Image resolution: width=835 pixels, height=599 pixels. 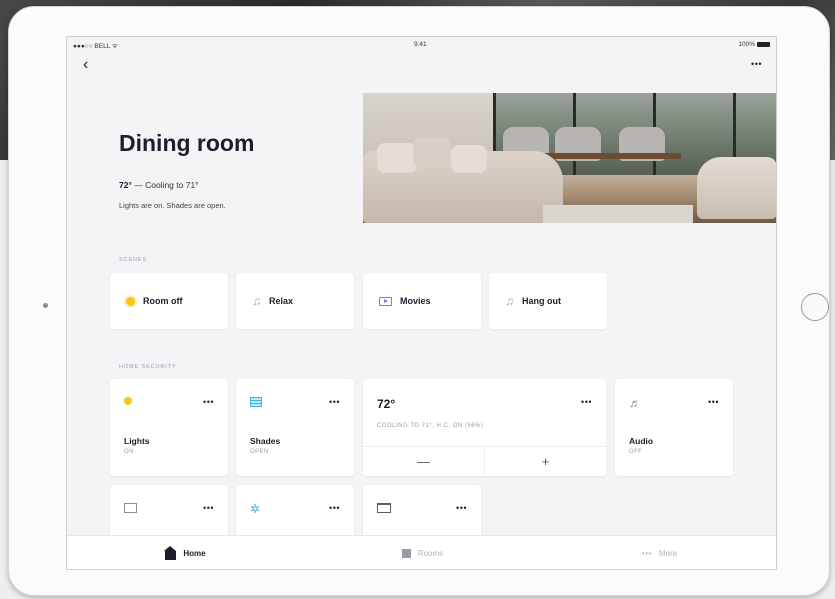 I want to click on tab-home: Home, so click(x=185, y=552).